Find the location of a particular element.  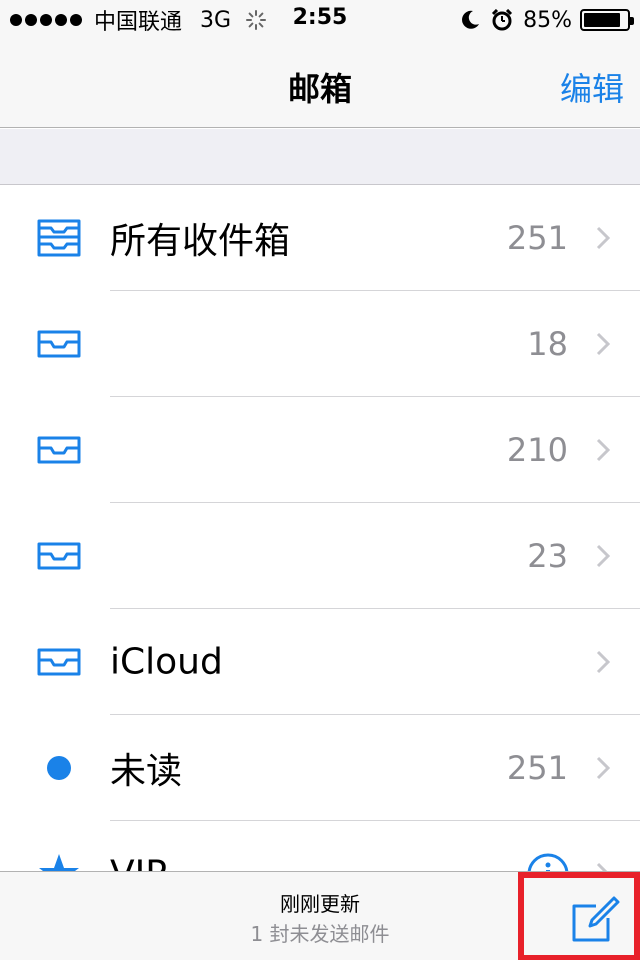

moon-icon is located at coordinates (471, 19).